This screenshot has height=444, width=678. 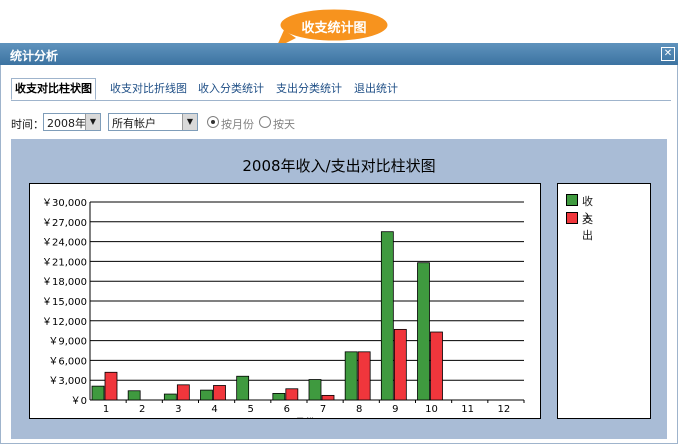 I want to click on y-tick-label: ￥12,000, so click(x=64, y=322).